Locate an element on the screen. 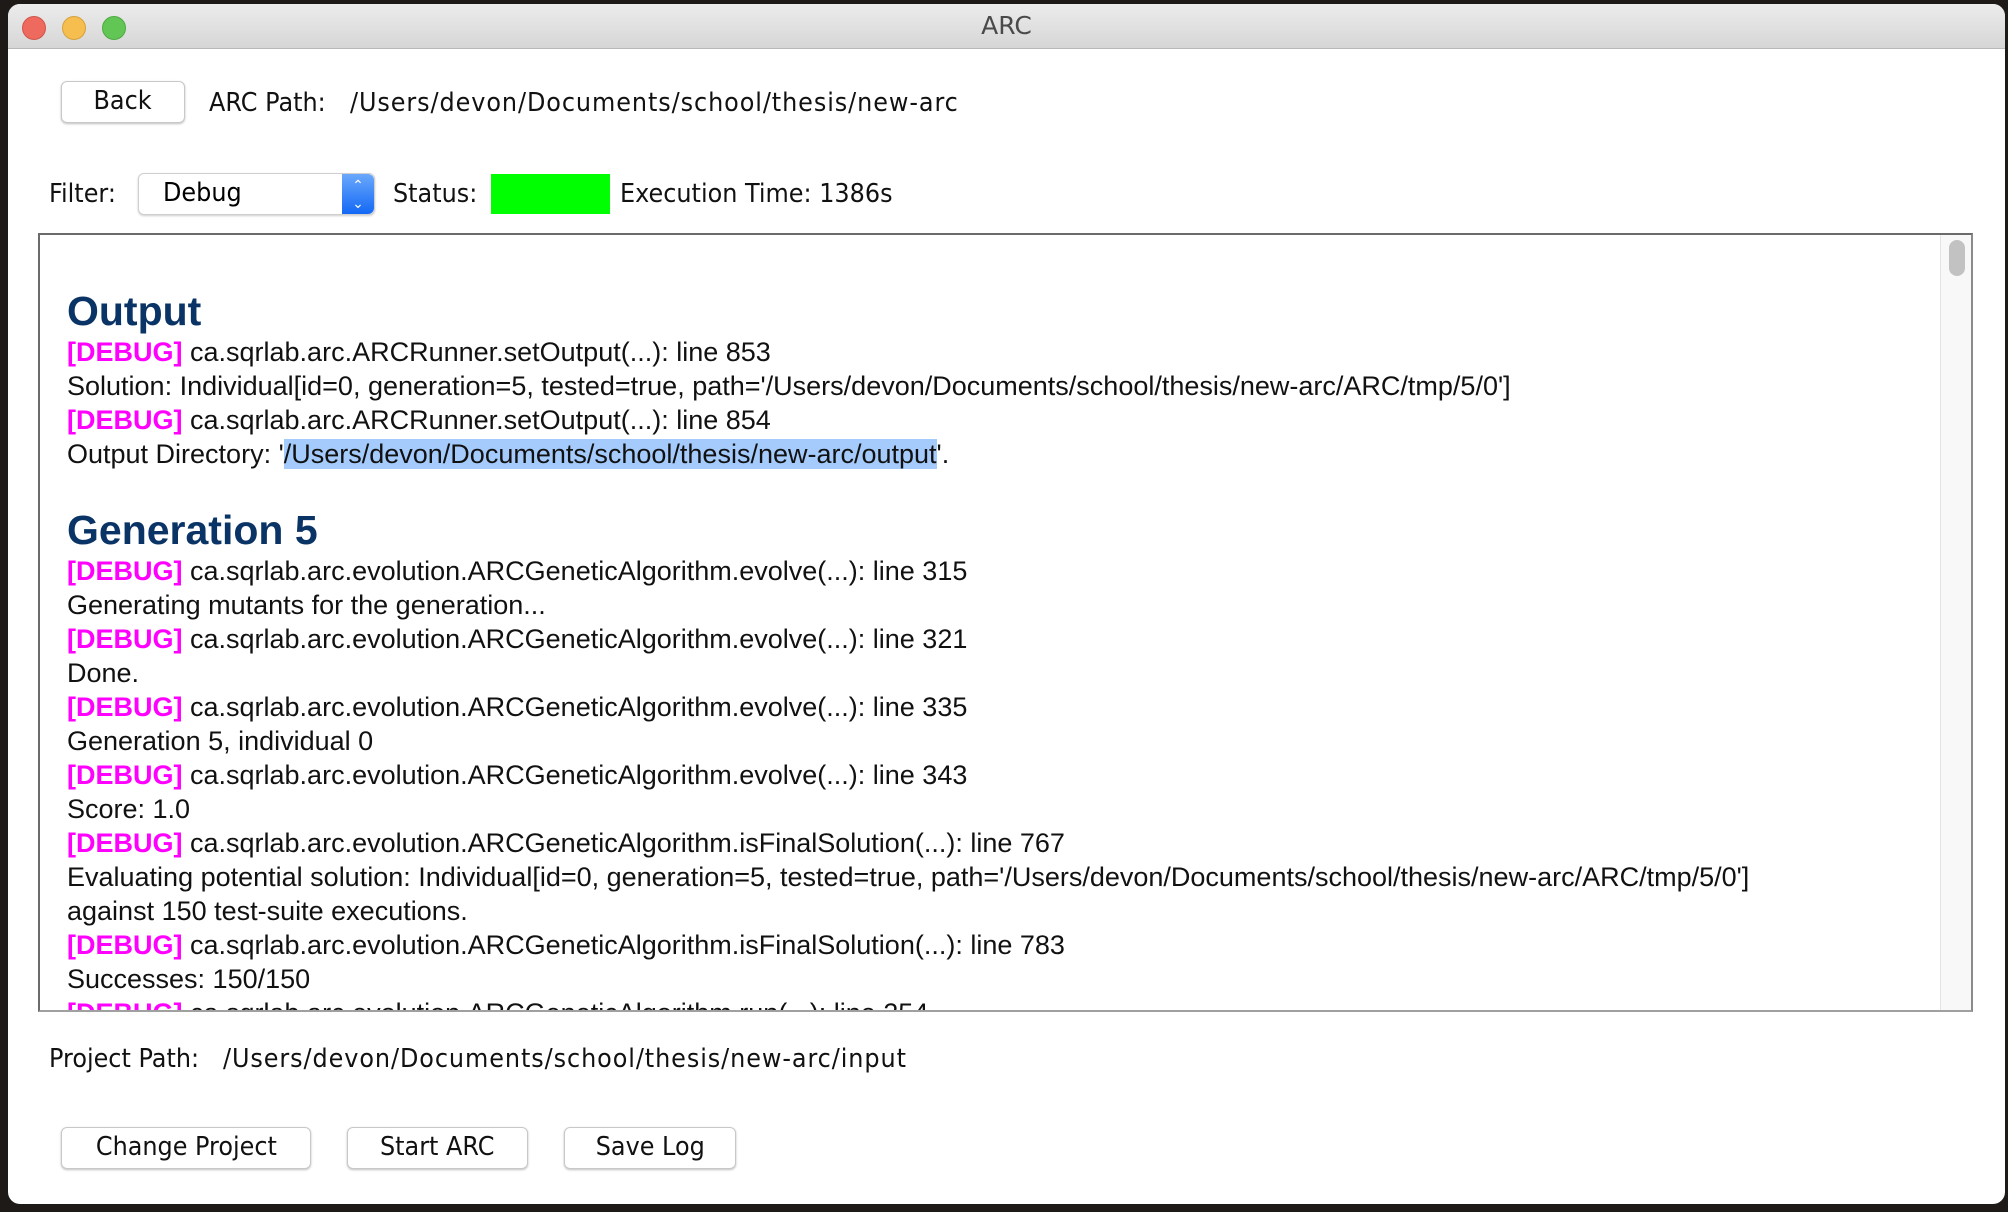 Image resolution: width=2008 pixels, height=1212 pixels. back-button: Back is located at coordinates (123, 102).